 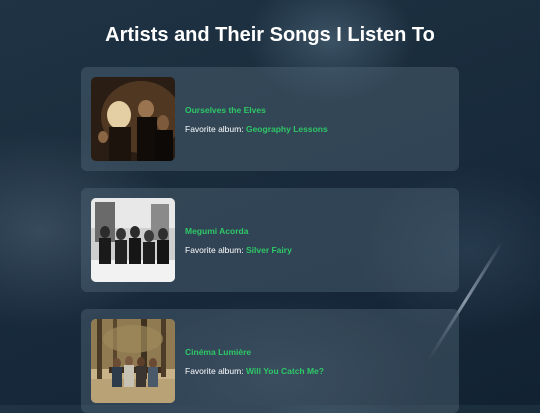 I want to click on artist-name: Ourselves the Elves, so click(x=225, y=110).